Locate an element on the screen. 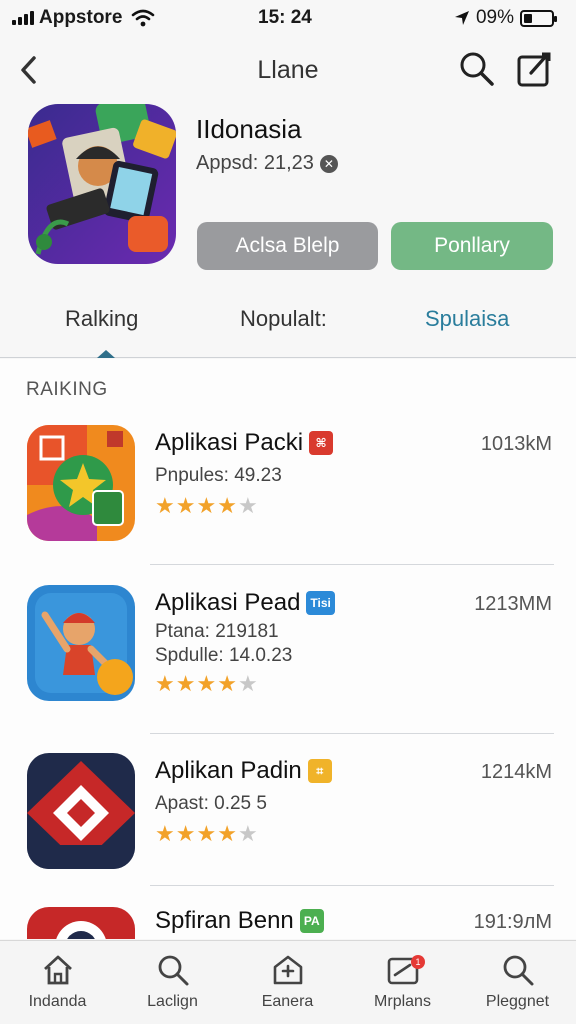 The image size is (576, 1024). app-subtitle: Apast: 0.25 5 is located at coordinates (211, 803).